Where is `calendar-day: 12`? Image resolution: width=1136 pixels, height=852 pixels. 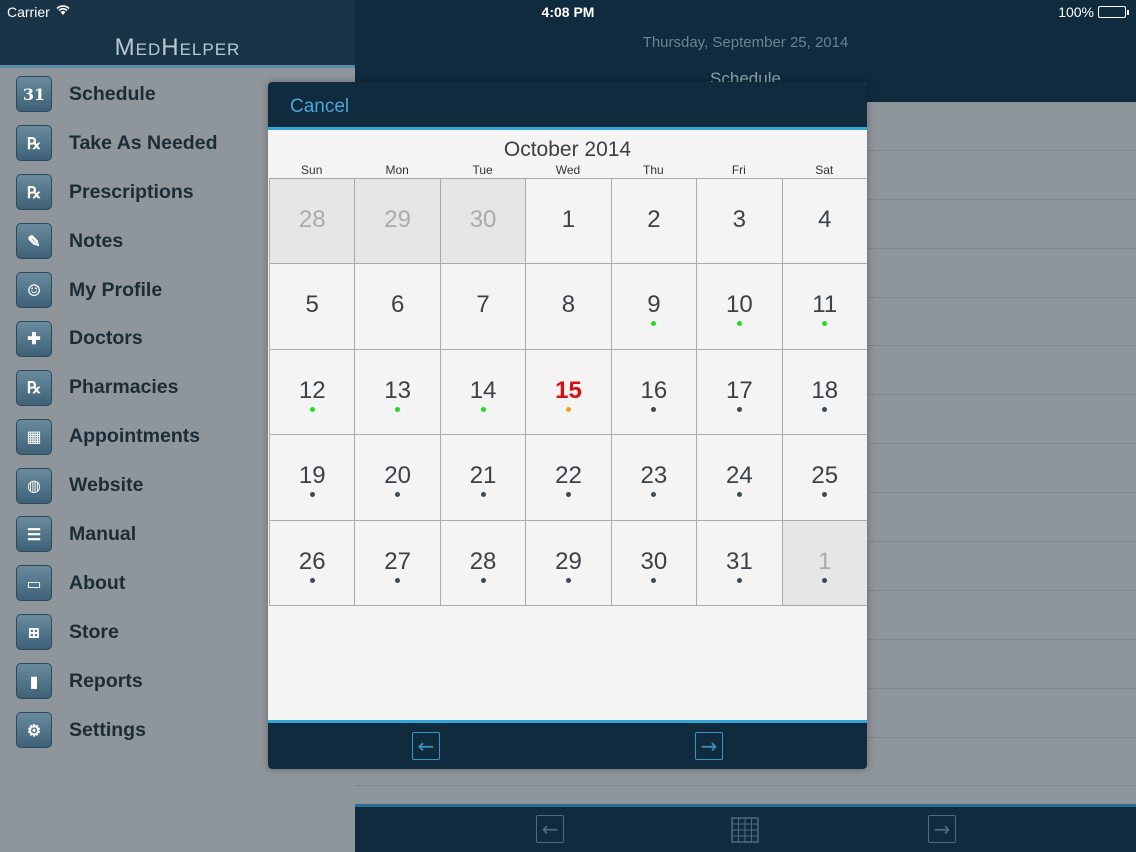
calendar-day: 12 is located at coordinates (313, 392).